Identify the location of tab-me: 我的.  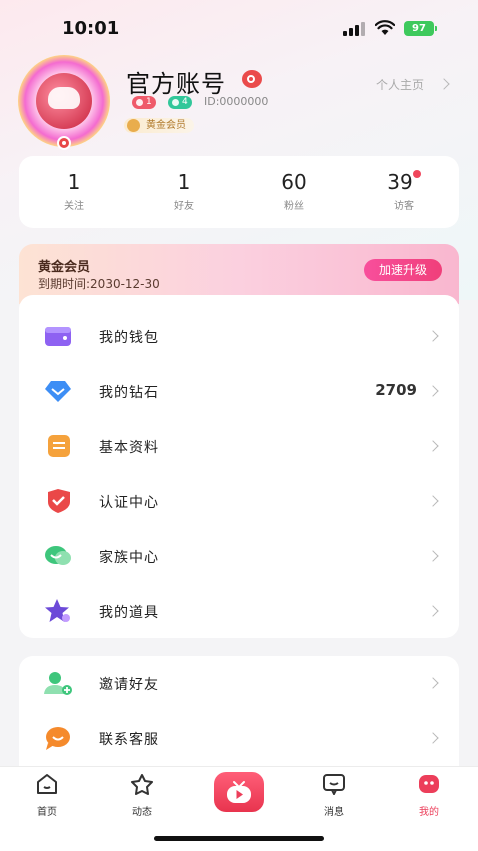
(429, 795).